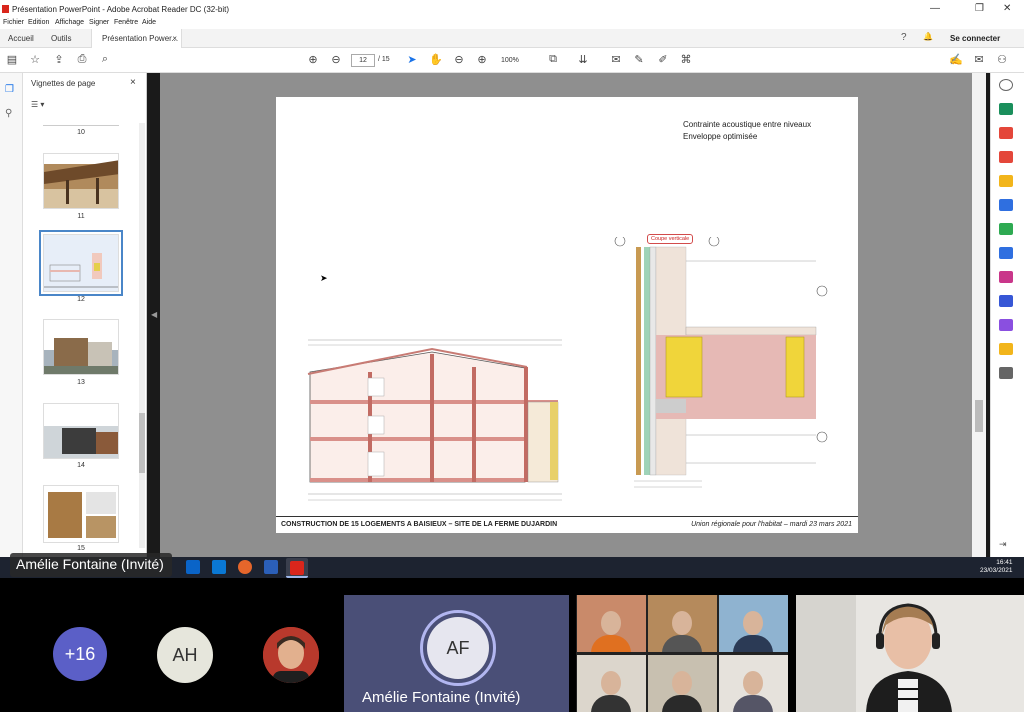 The image size is (1024, 712). What do you see at coordinates (1004, 562) in the screenshot?
I see `clock-time: 16:41` at bounding box center [1004, 562].